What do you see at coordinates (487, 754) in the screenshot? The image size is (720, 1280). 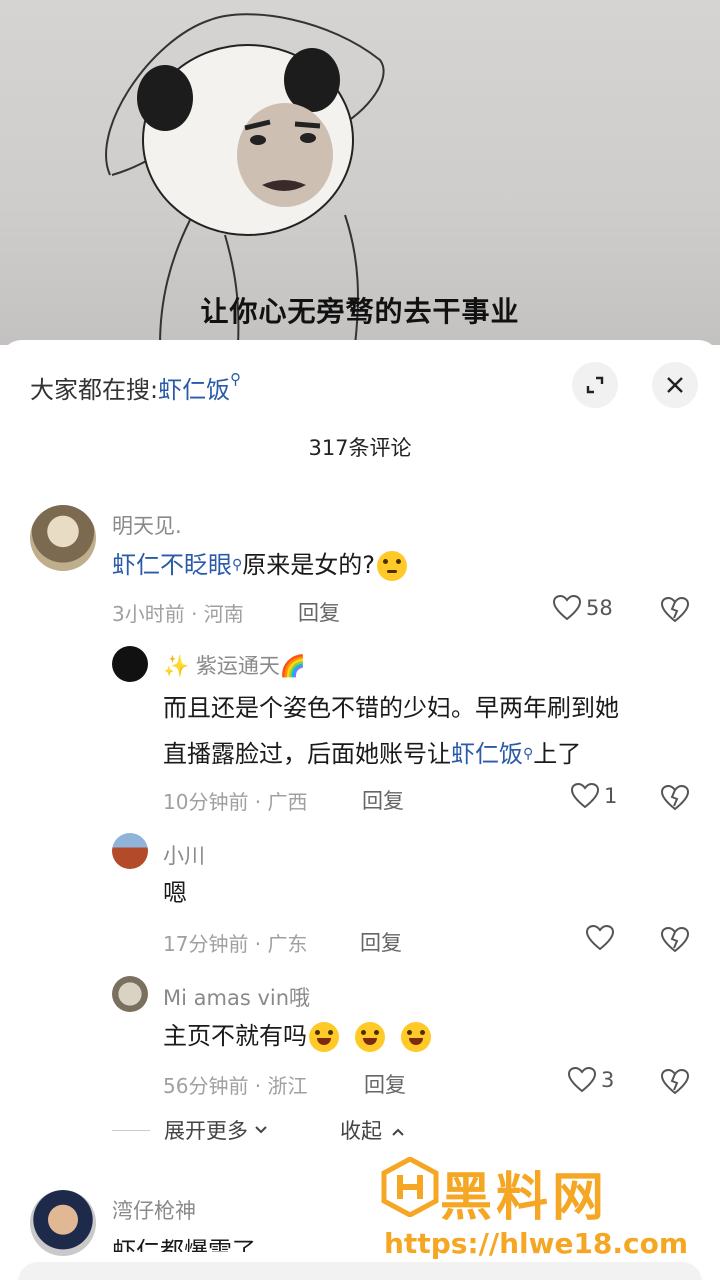 I see `search-link: 虾仁饭` at bounding box center [487, 754].